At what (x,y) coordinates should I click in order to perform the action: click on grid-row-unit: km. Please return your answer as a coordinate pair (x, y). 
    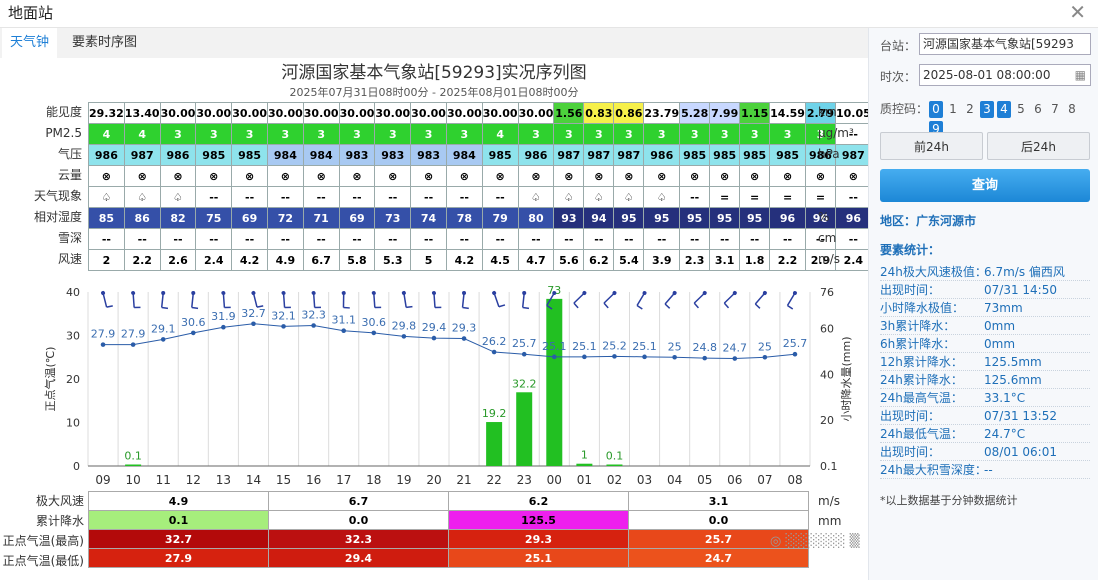
    Looking at the image, I should click on (827, 112).